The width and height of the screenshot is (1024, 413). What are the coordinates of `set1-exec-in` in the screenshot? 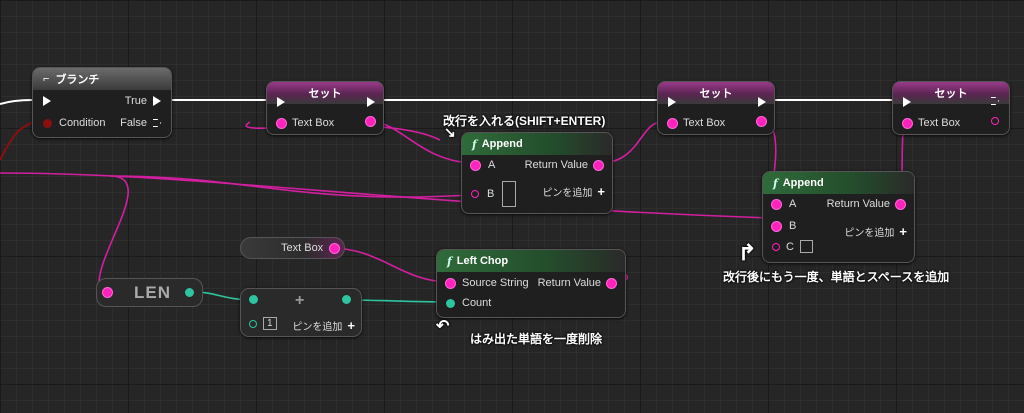 It's located at (281, 102).